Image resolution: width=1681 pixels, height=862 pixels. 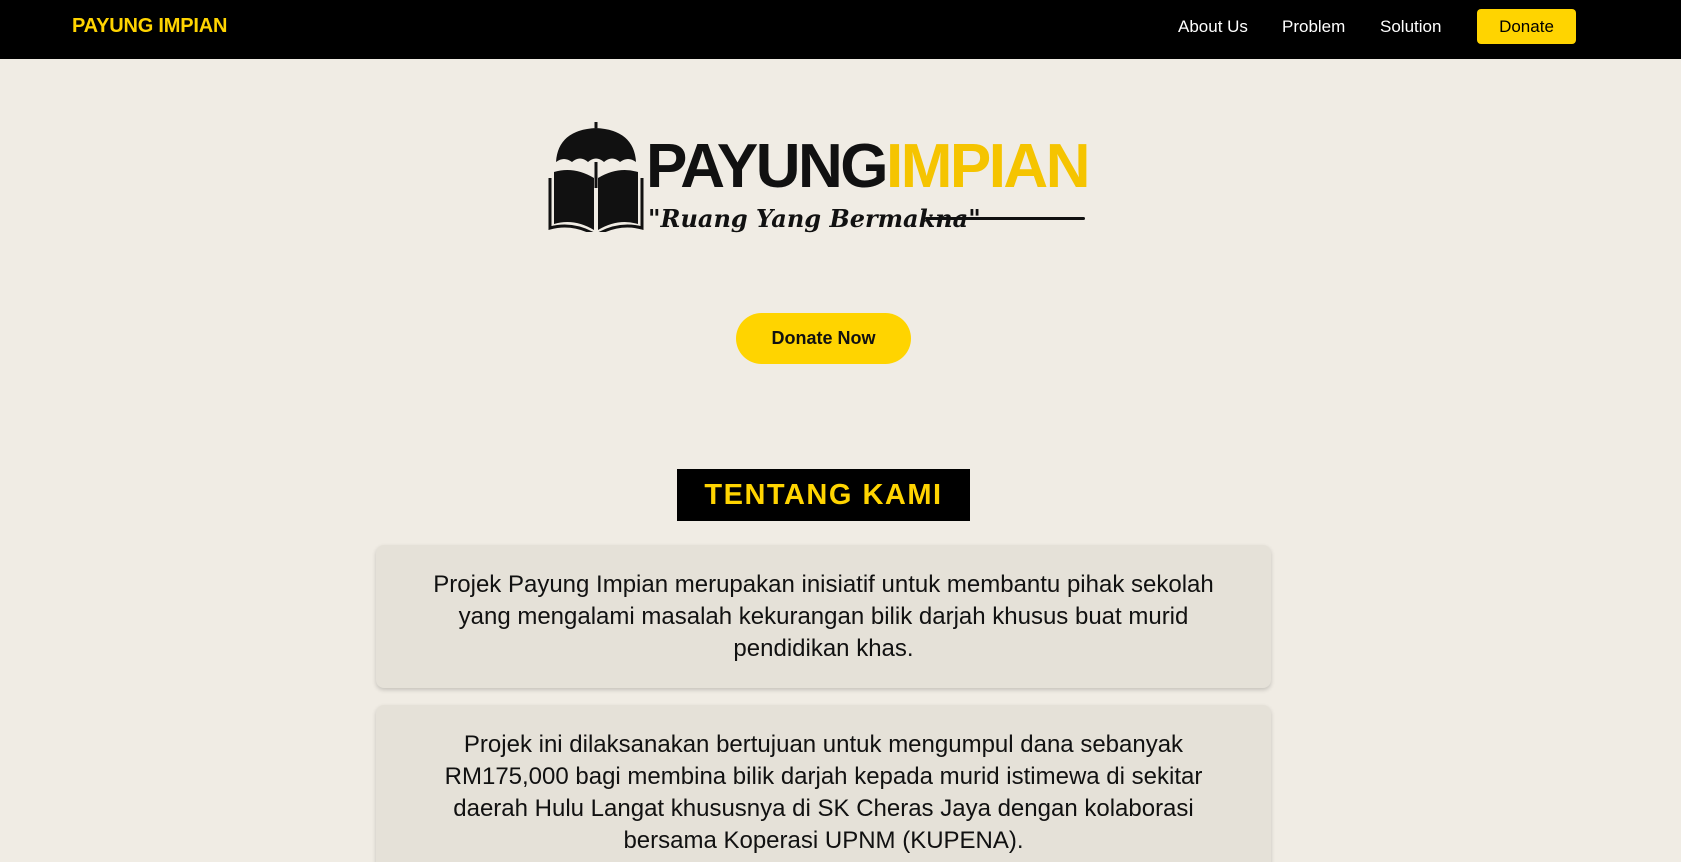 I want to click on brand-link: PAYUNG IMPIAN, so click(x=149, y=26).